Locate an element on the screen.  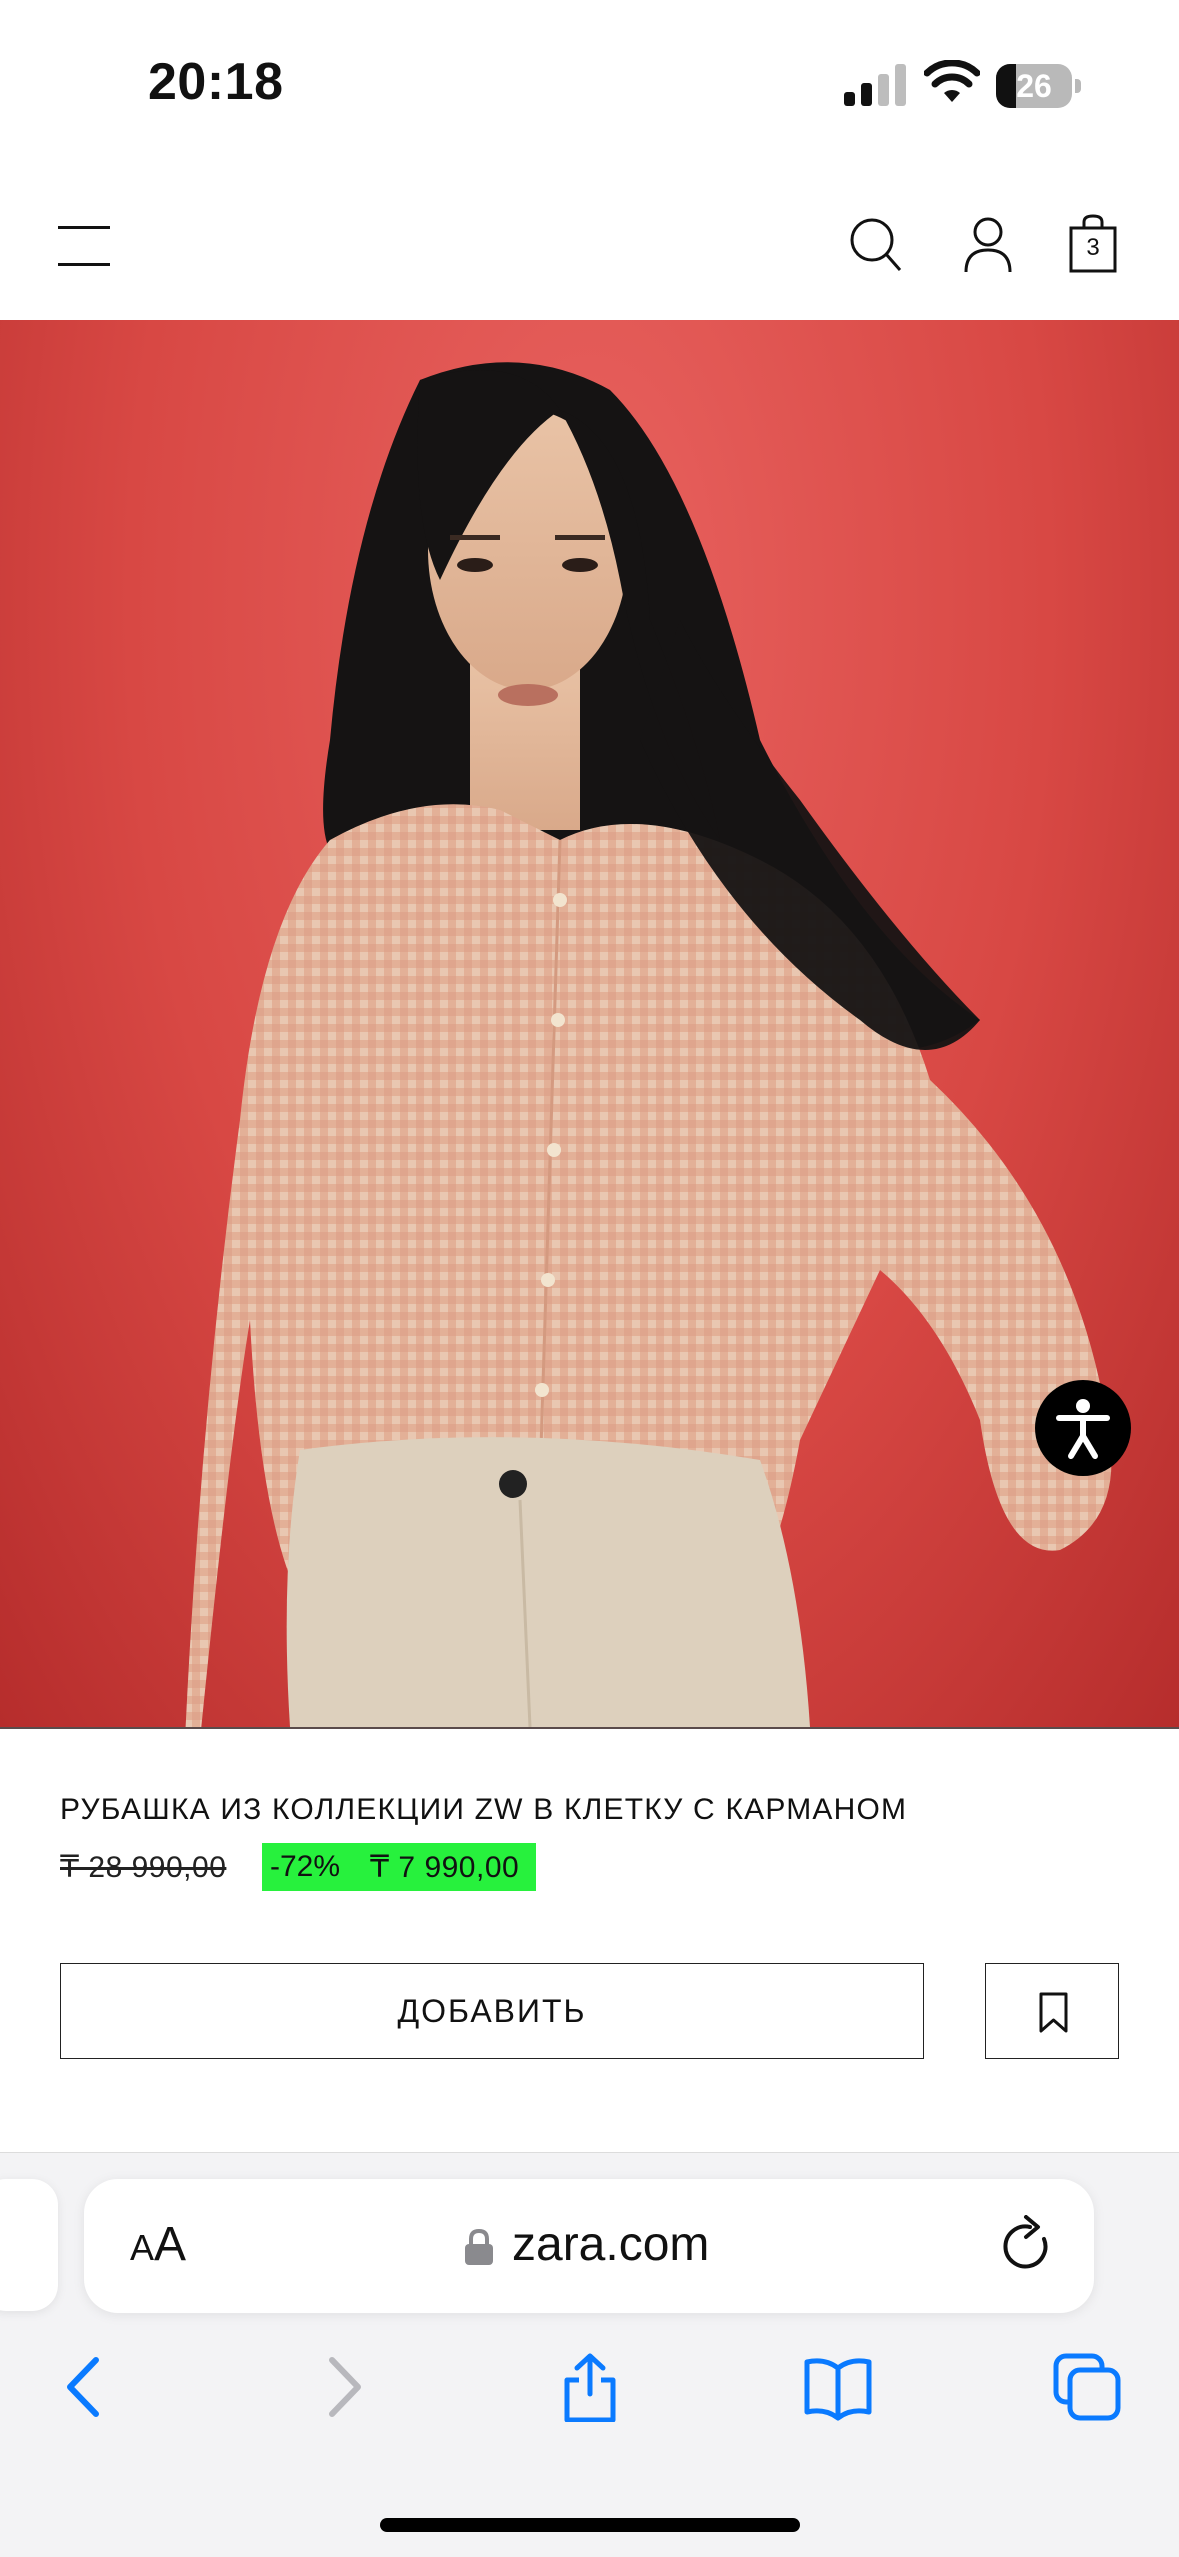
bookmark-icon is located at coordinates (1053, 2012).